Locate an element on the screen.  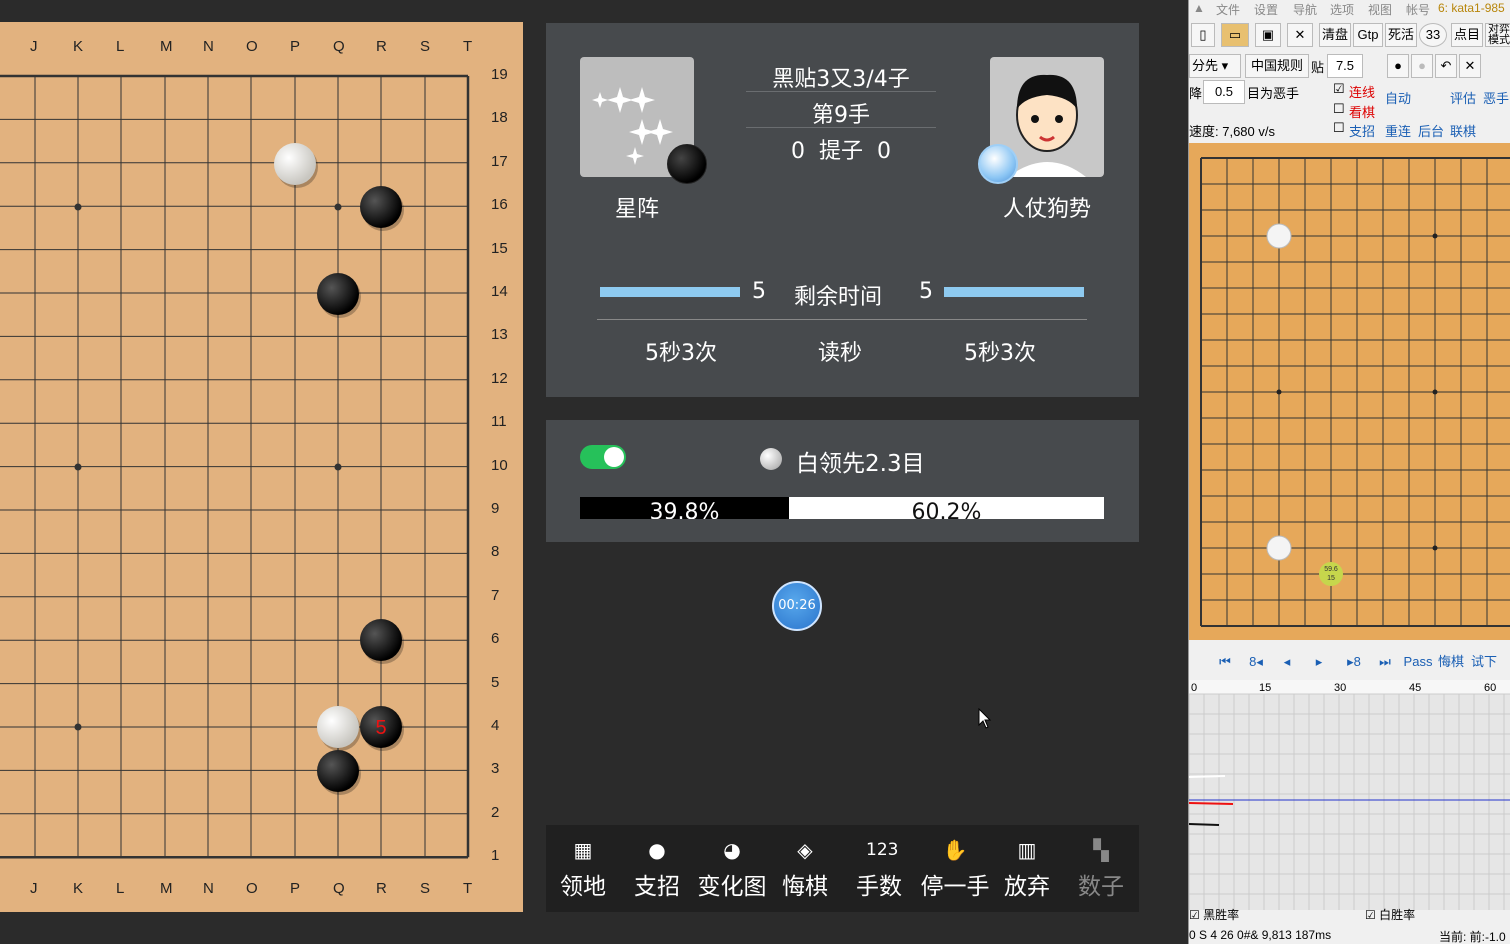
count-points-button: 点目 is located at coordinates (1467, 35).